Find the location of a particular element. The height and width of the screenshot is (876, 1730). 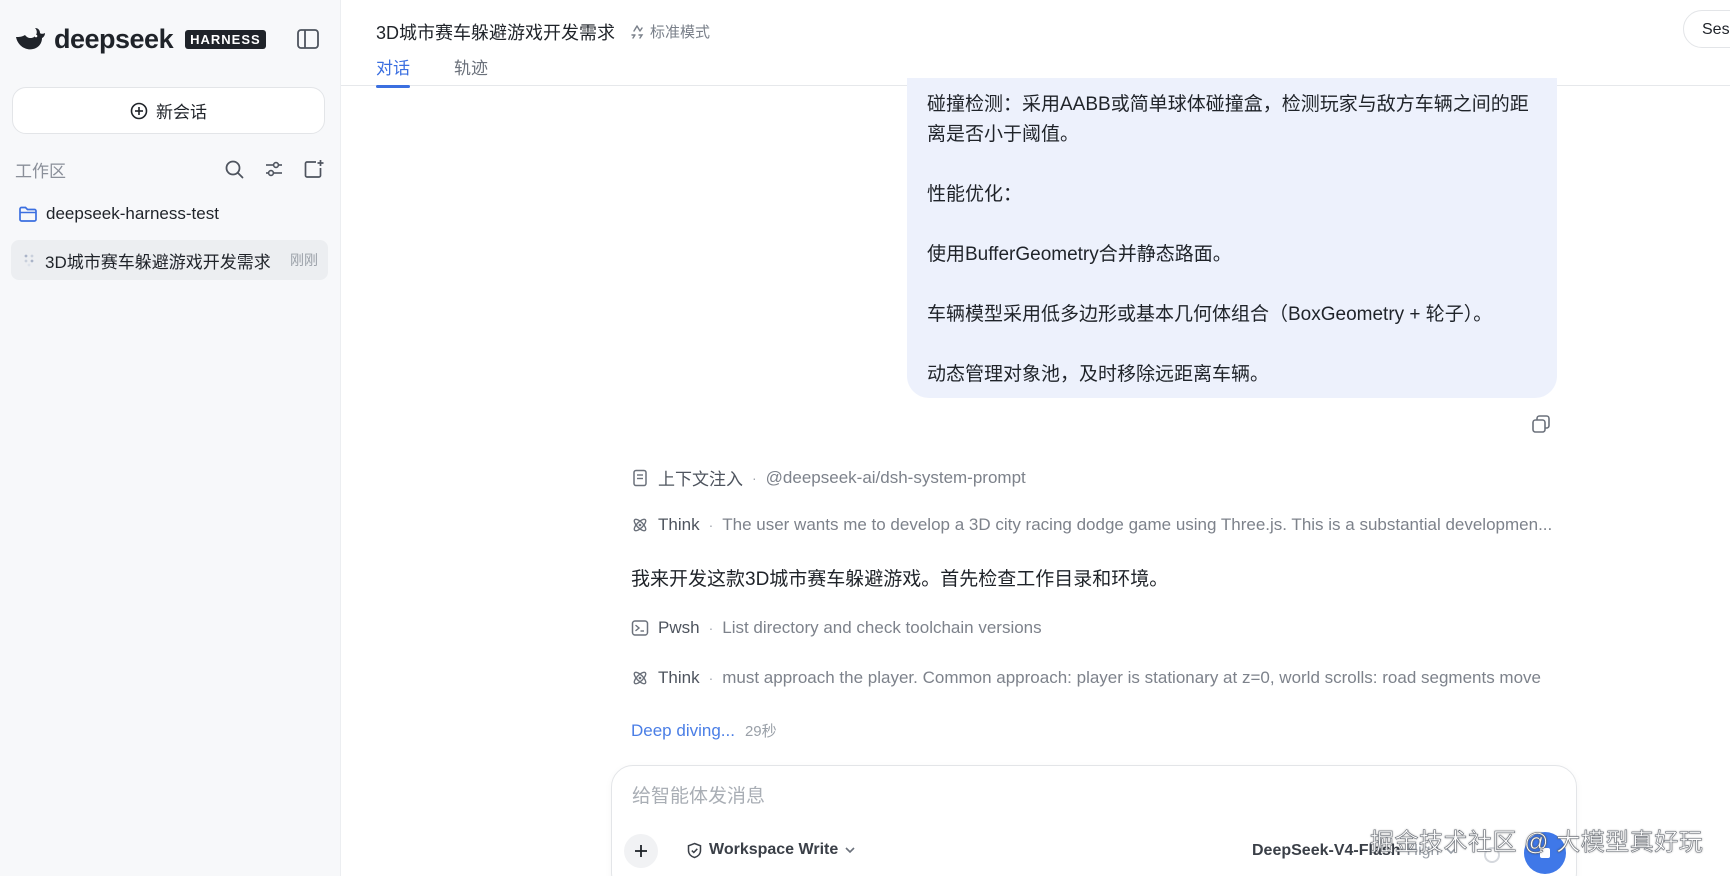

loading-dots-icon is located at coordinates (29, 260).